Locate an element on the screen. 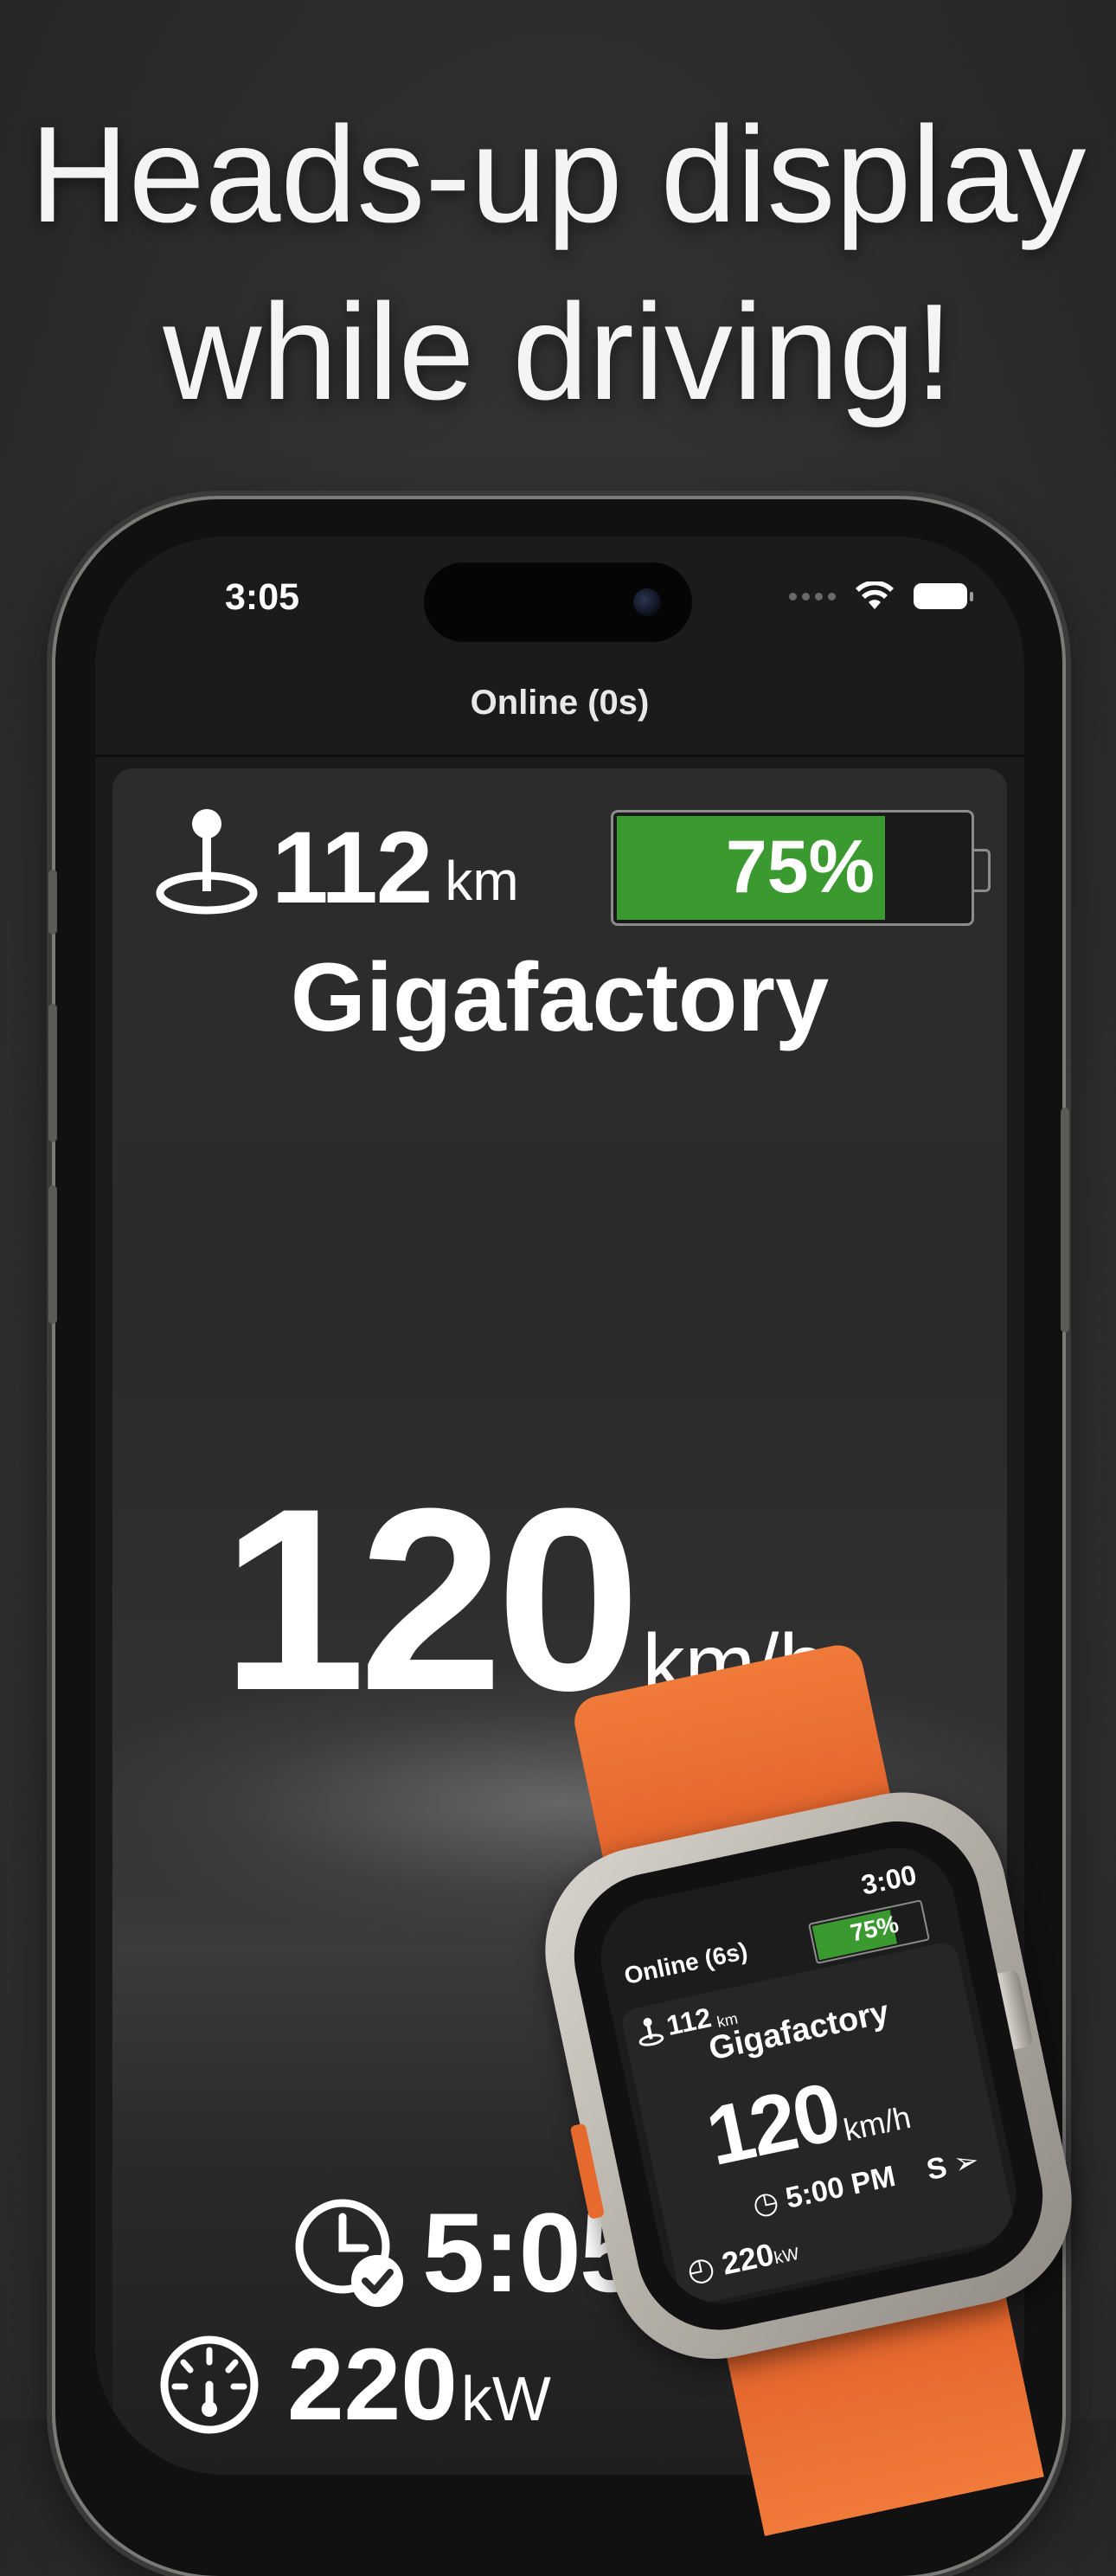  watch-power-value: 220 is located at coordinates (748, 2259).